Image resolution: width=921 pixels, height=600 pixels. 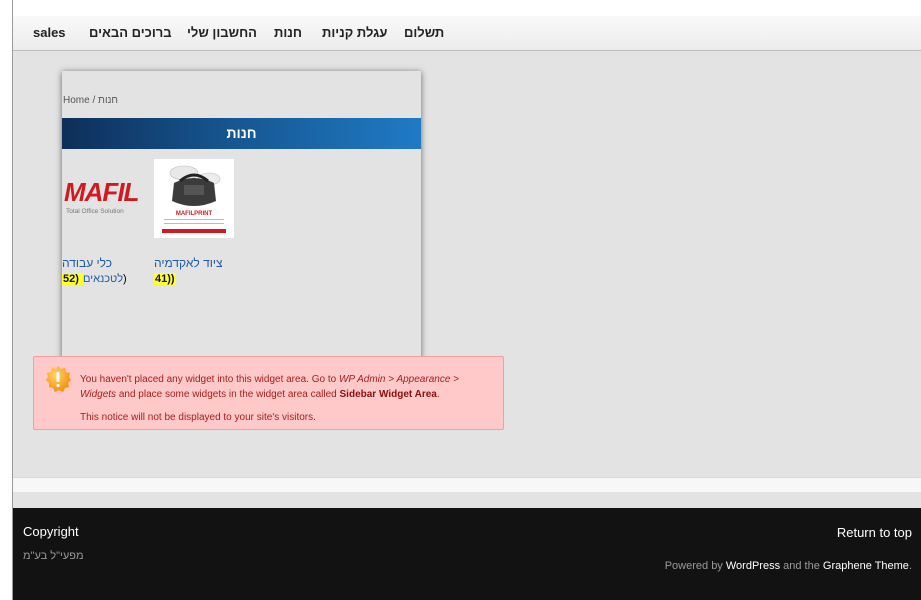 What do you see at coordinates (125, 279) in the screenshot?
I see `product-count-close: )` at bounding box center [125, 279].